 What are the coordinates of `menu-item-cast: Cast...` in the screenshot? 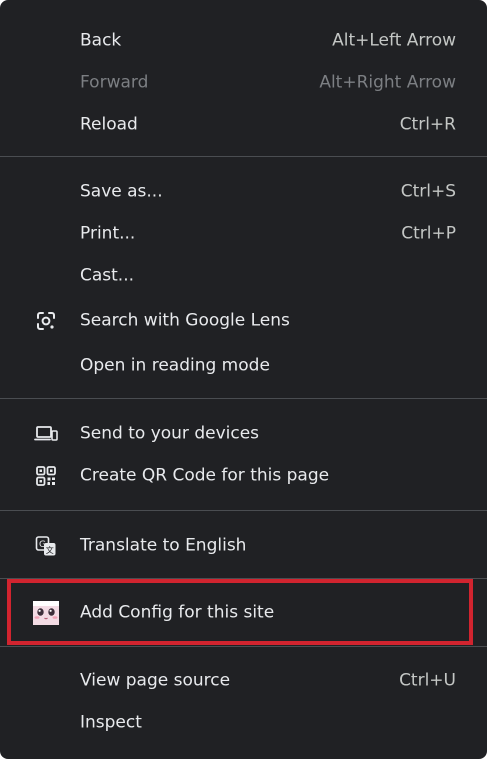 It's located at (243, 276).